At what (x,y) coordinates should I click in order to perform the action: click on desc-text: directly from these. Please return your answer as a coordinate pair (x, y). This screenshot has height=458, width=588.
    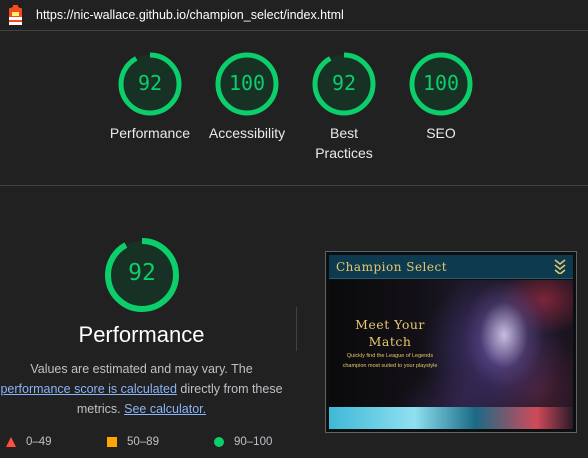
    Looking at the image, I should click on (229, 389).